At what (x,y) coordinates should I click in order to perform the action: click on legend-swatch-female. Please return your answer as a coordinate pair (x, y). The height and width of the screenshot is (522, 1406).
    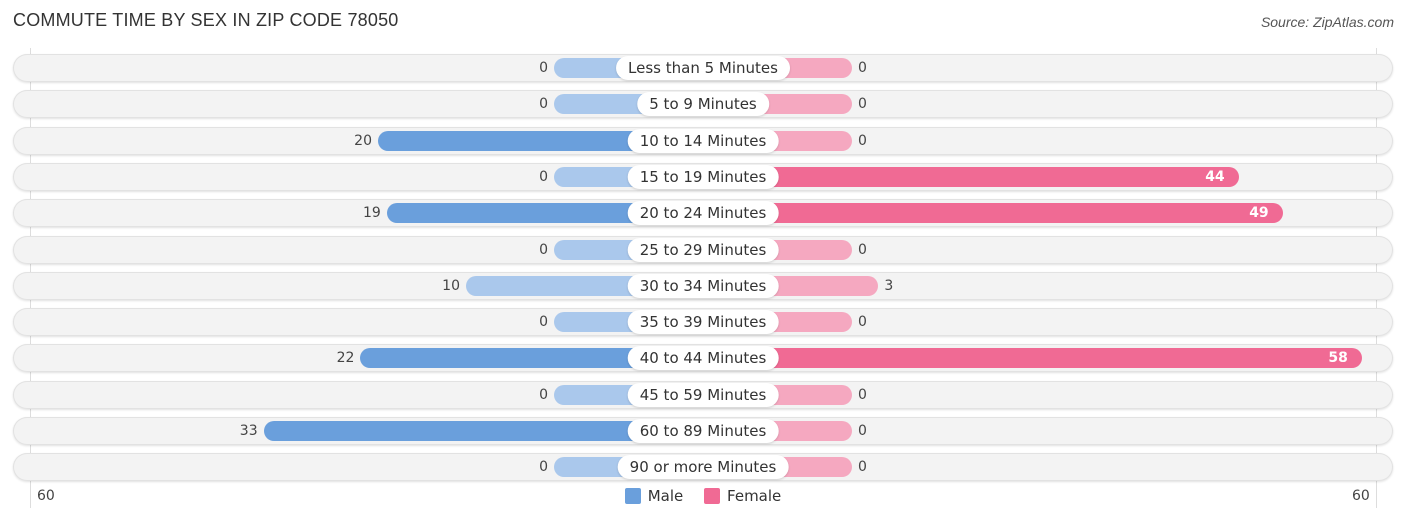
    Looking at the image, I should click on (712, 496).